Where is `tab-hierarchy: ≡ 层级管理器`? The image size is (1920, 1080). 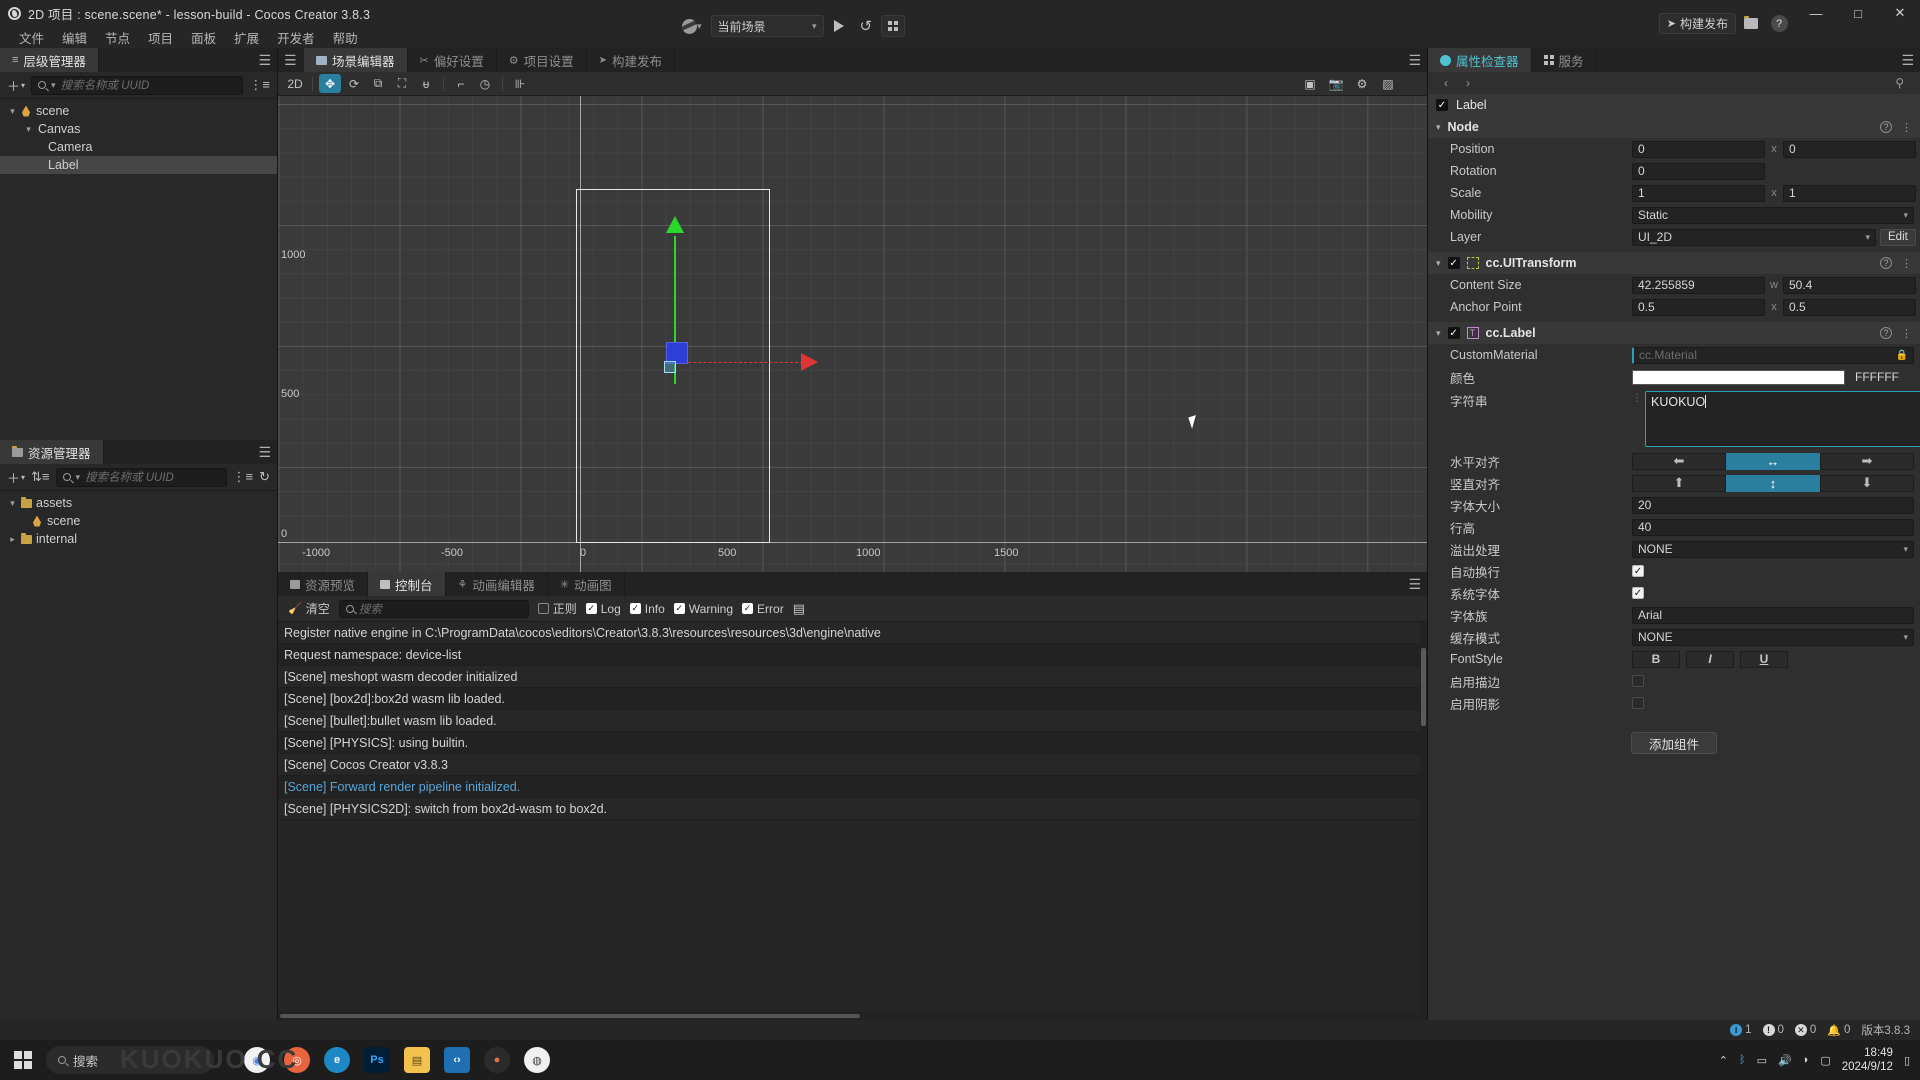 tab-hierarchy: ≡ 层级管理器 is located at coordinates (49, 60).